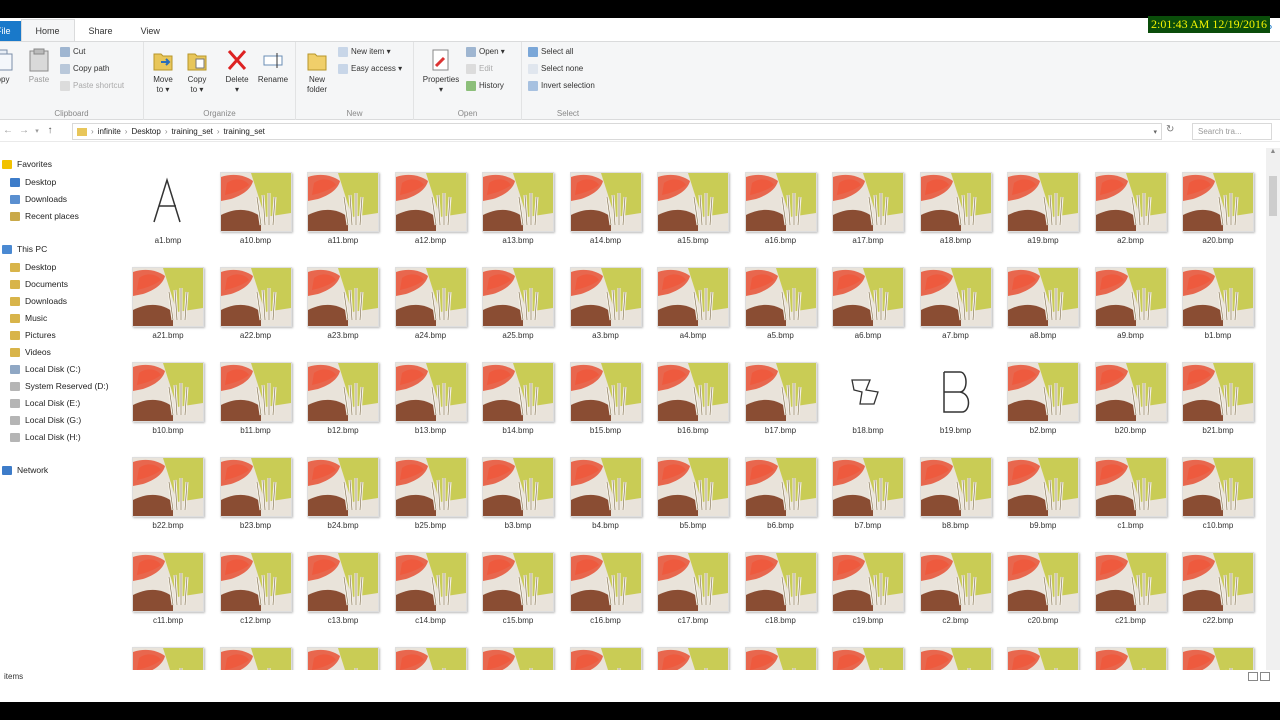 The height and width of the screenshot is (720, 1280). What do you see at coordinates (27, 164) in the screenshot?
I see `nav-favorites: Favorites` at bounding box center [27, 164].